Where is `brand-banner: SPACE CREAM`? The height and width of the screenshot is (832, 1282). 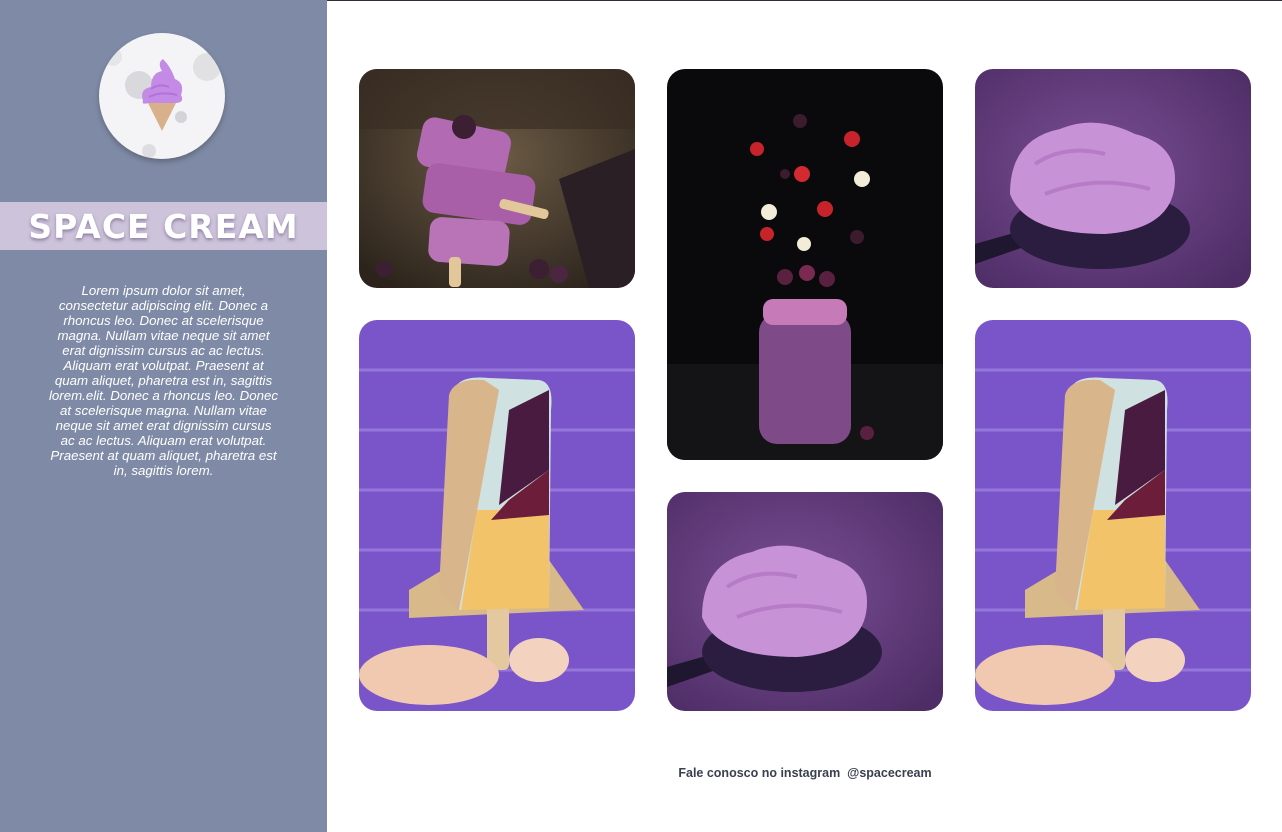 brand-banner: SPACE CREAM is located at coordinates (163, 226).